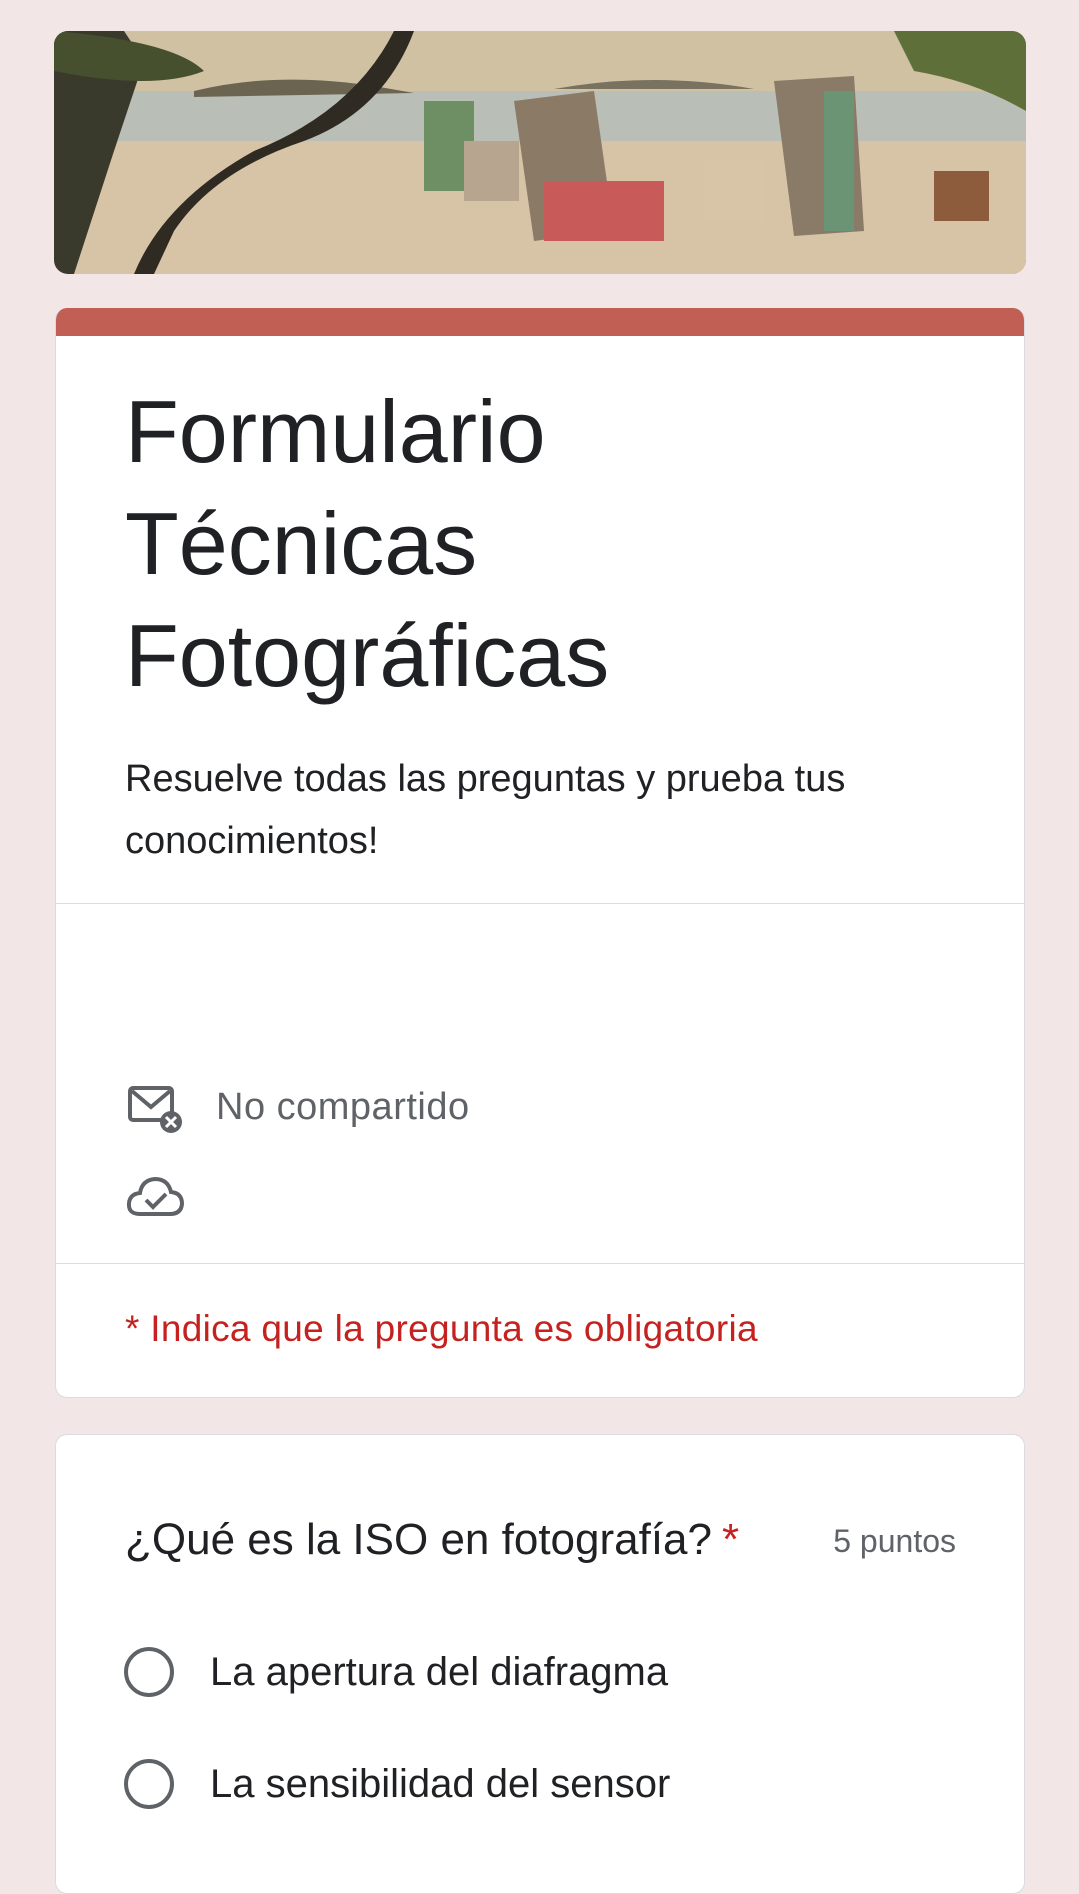 The image size is (1079, 1894). I want to click on accent-strip, so click(540, 322).